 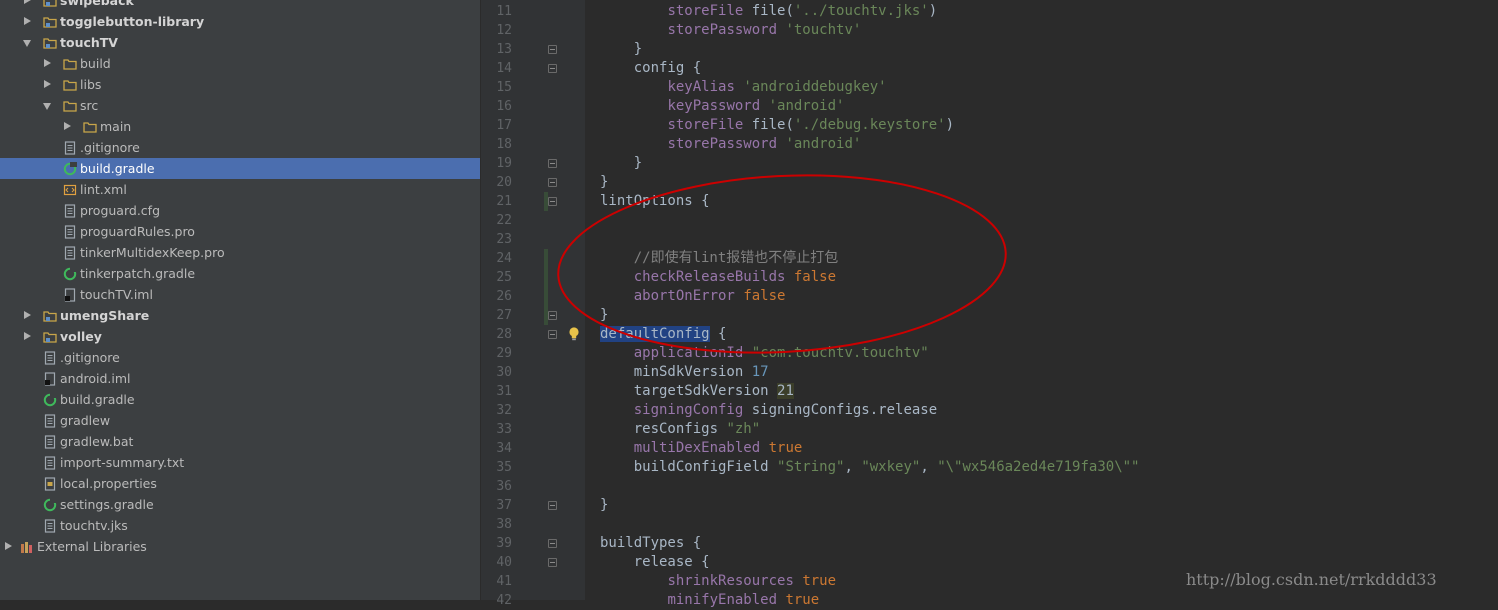 I want to click on tree-item-label: tinkerpatch.gradle, so click(x=138, y=273).